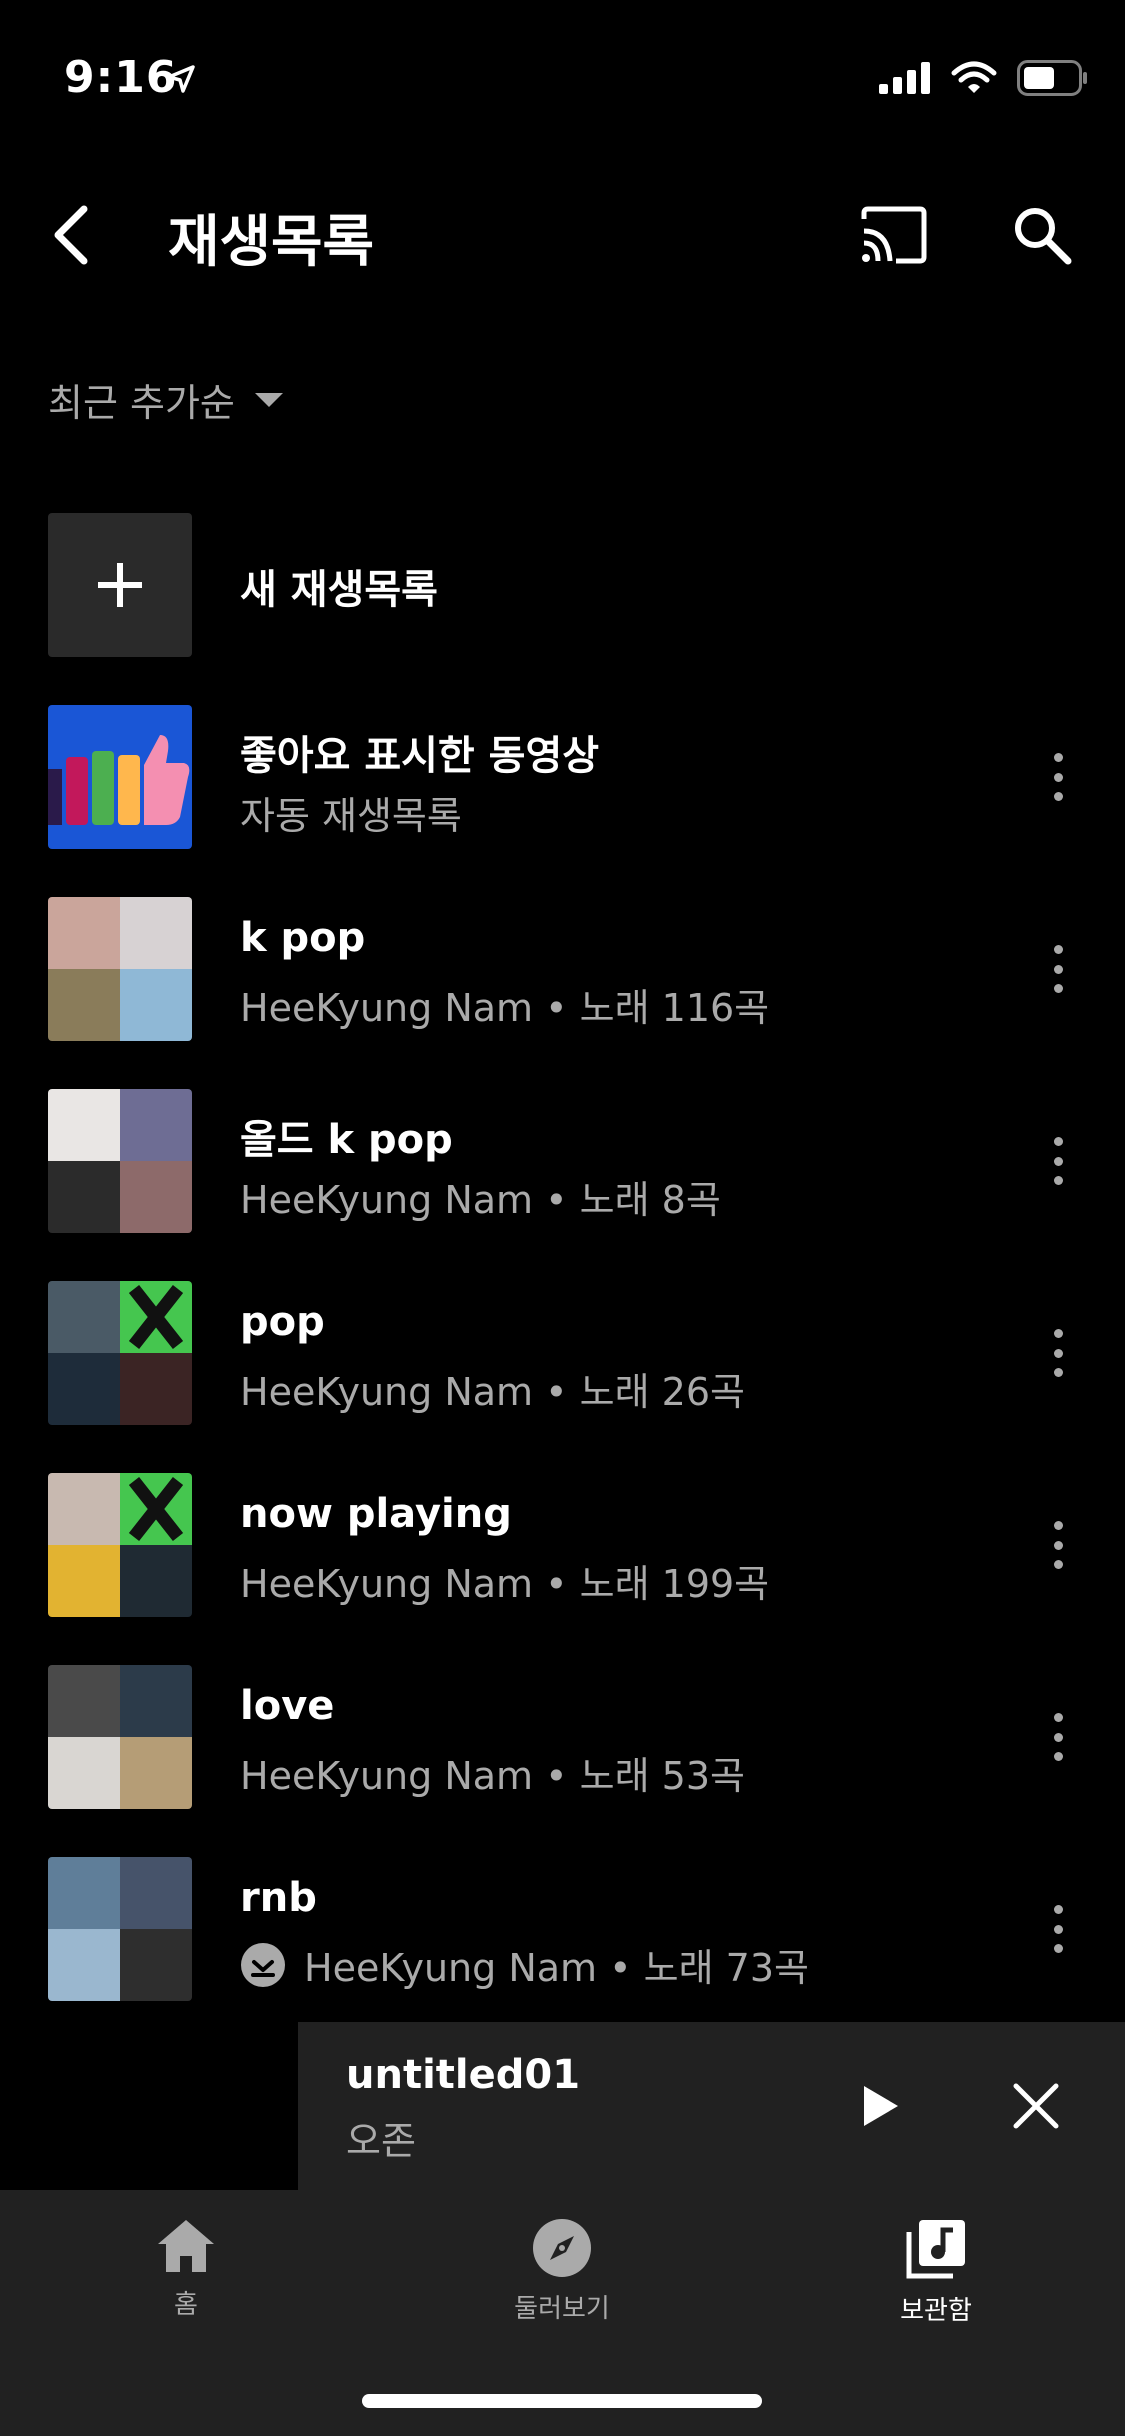  Describe the element at coordinates (420, 756) in the screenshot. I see `playlist-title: 좋아요 표시한 동영상` at that location.